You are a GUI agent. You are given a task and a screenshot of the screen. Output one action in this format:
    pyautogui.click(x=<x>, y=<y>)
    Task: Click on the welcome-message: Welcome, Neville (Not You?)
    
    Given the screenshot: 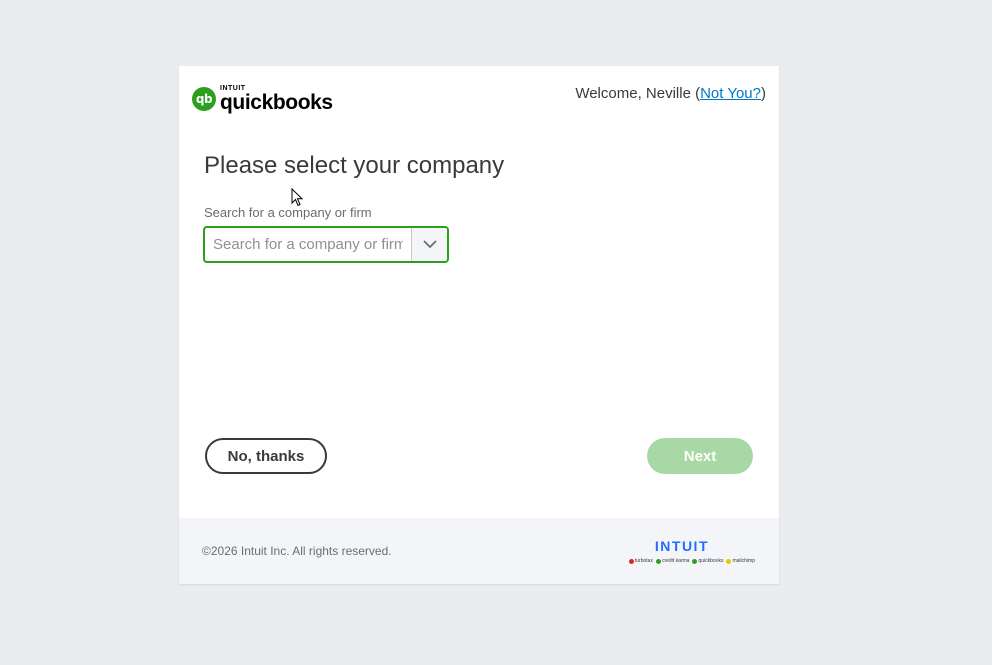 What is the action you would take?
    pyautogui.click(x=670, y=93)
    